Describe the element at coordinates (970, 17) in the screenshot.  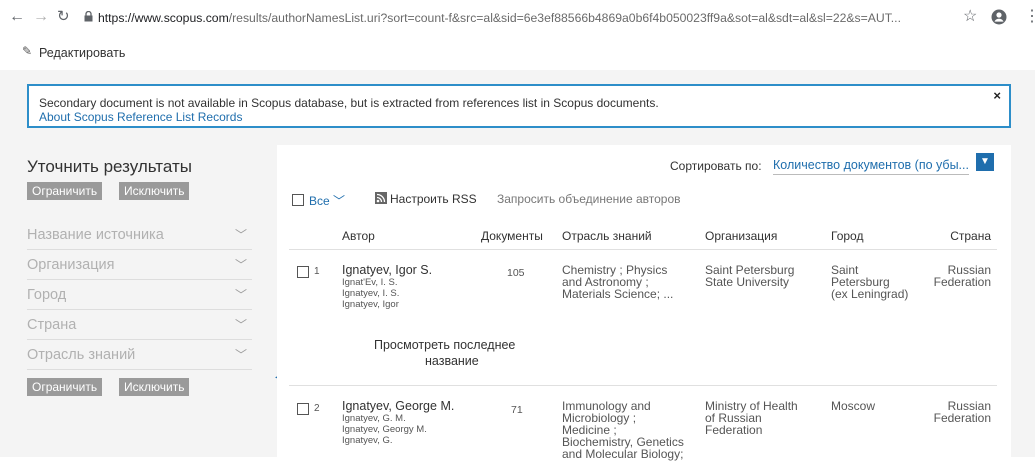
I see `bookmark-star-icon: ☆` at that location.